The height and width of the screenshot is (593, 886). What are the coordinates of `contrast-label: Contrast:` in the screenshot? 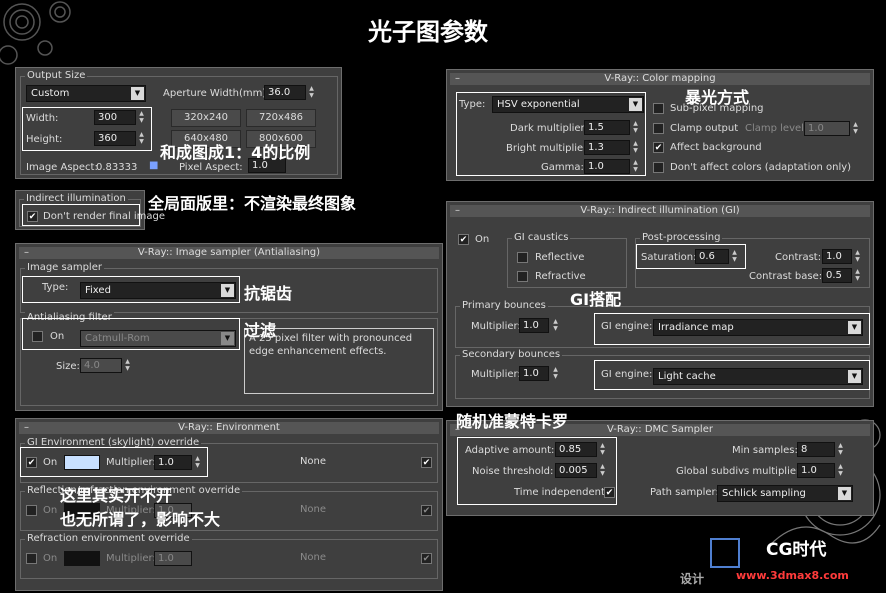 It's located at (798, 257).